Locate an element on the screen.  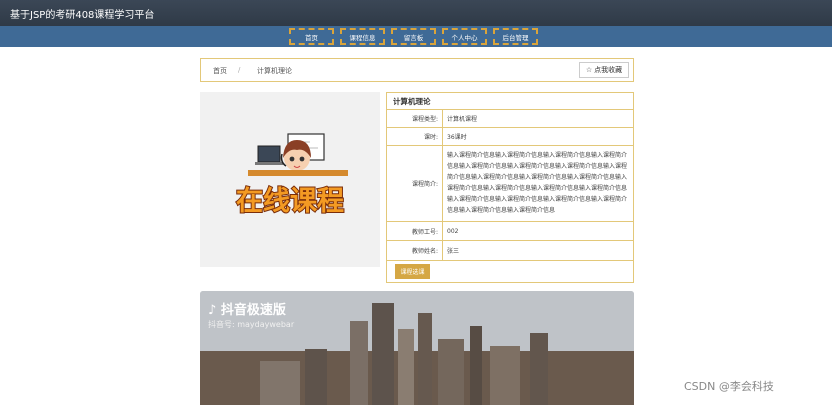
value-hours: 36课时 is located at coordinates (537, 136).